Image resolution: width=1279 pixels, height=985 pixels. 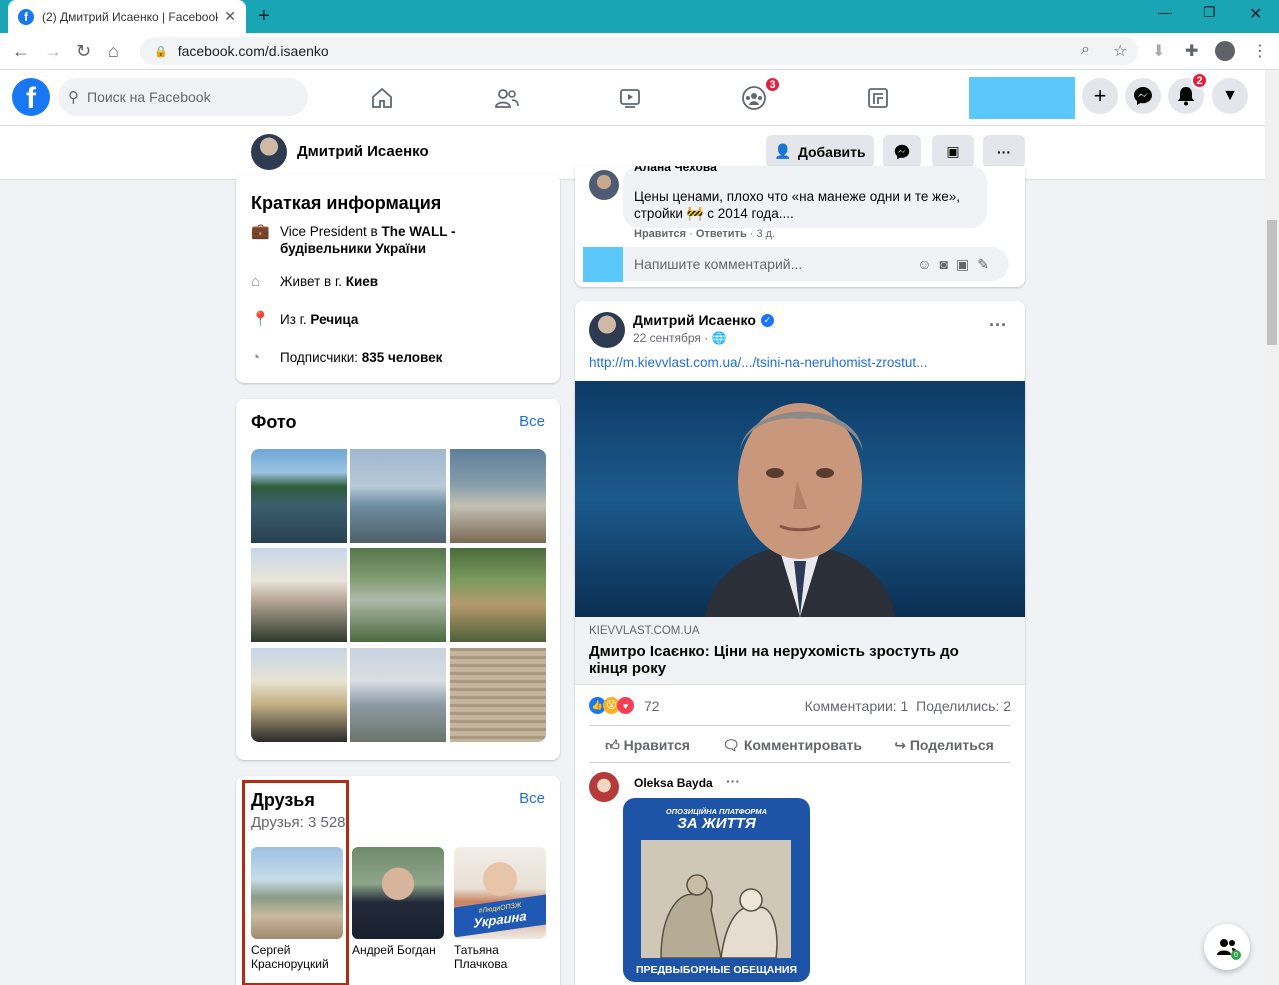 I want to click on nav-friends-icon, so click(x=507, y=98).